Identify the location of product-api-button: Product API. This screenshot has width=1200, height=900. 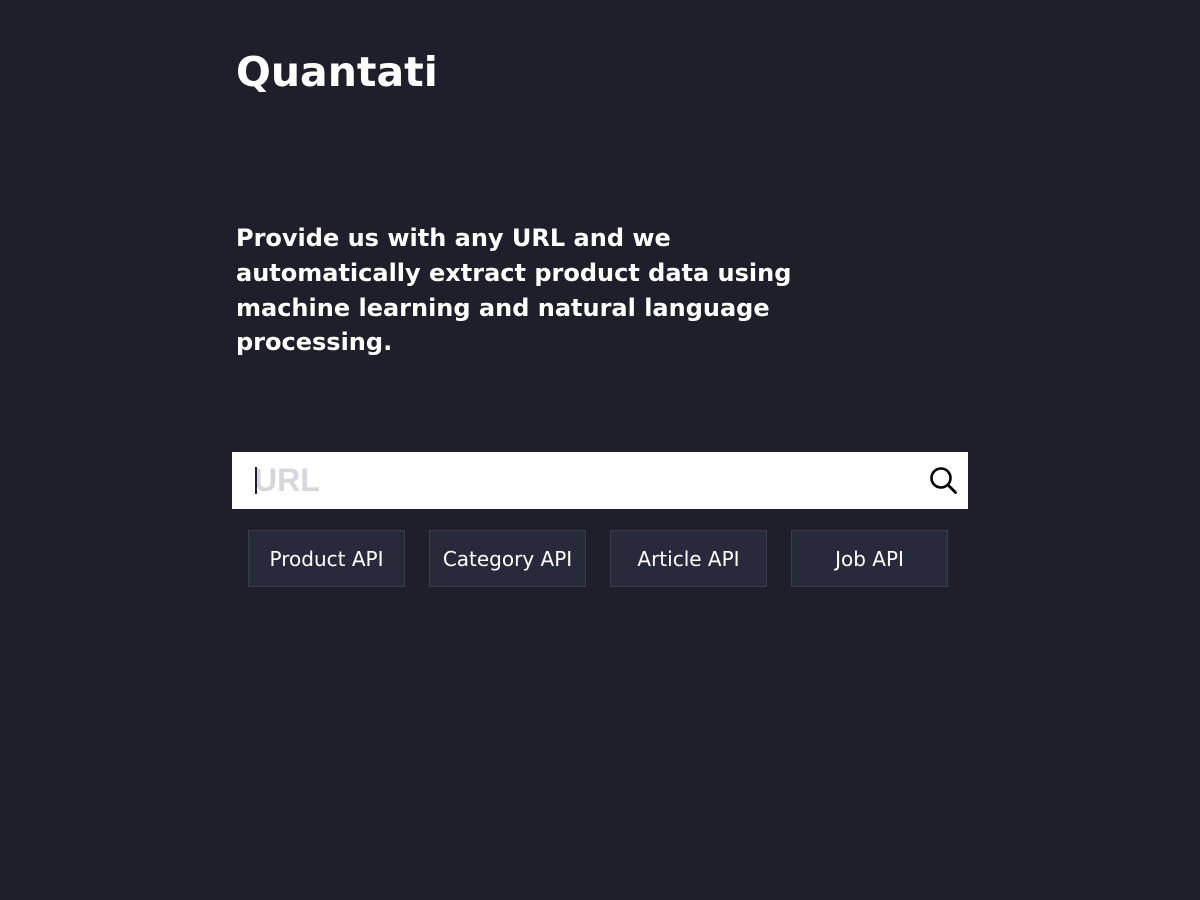
(326, 558).